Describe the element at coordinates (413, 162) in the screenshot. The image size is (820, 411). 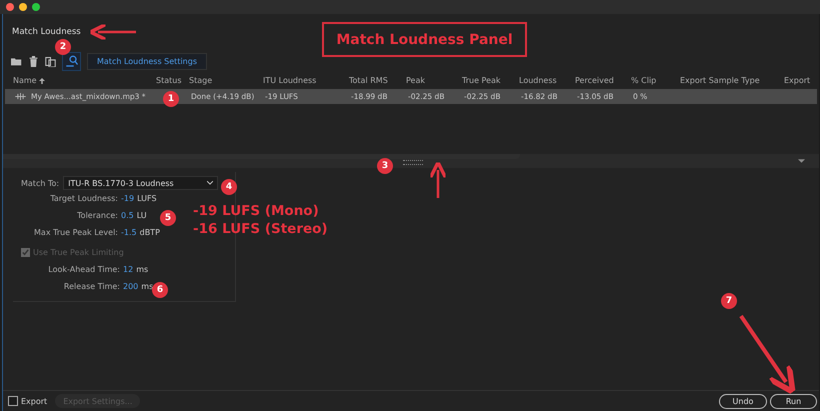
I see `splitter-handle` at that location.